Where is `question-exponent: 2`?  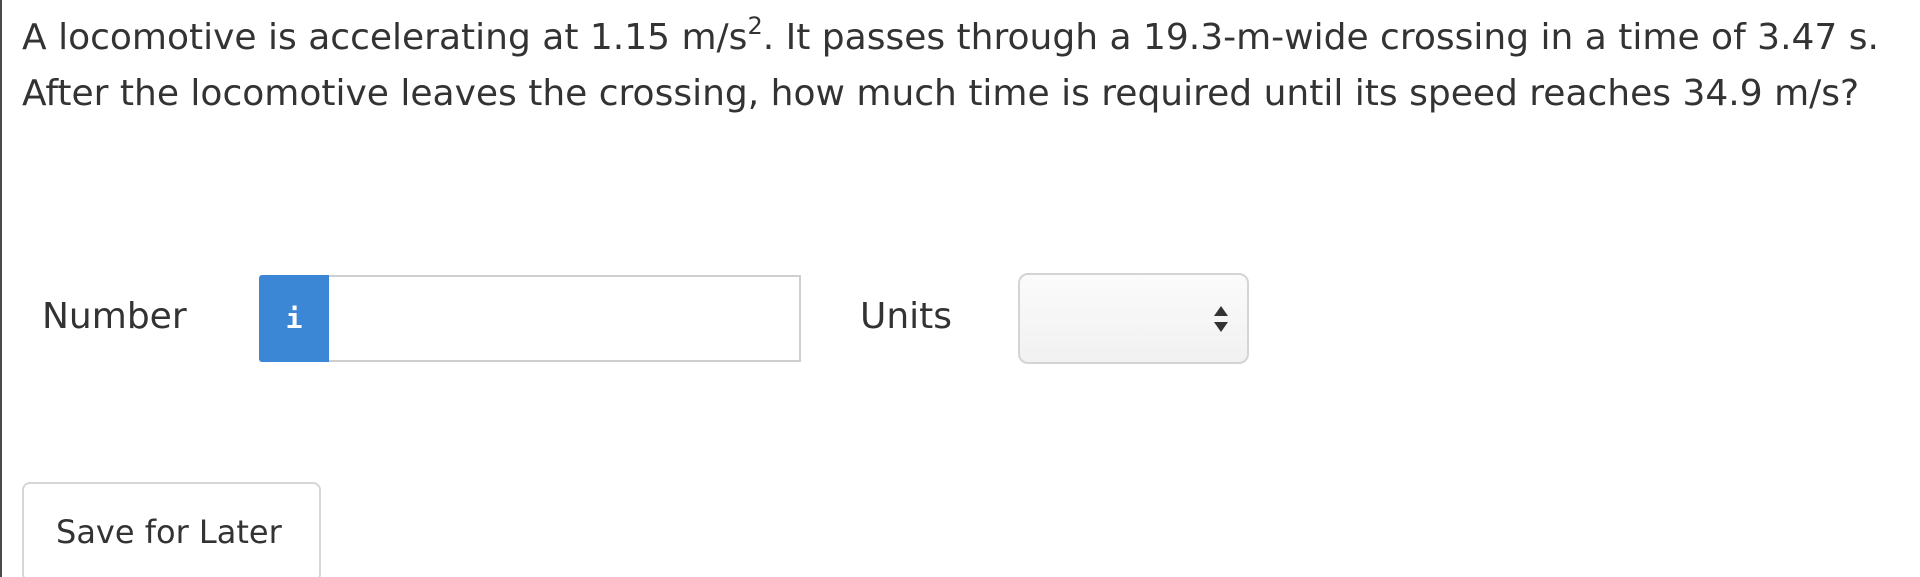
question-exponent: 2 is located at coordinates (755, 26).